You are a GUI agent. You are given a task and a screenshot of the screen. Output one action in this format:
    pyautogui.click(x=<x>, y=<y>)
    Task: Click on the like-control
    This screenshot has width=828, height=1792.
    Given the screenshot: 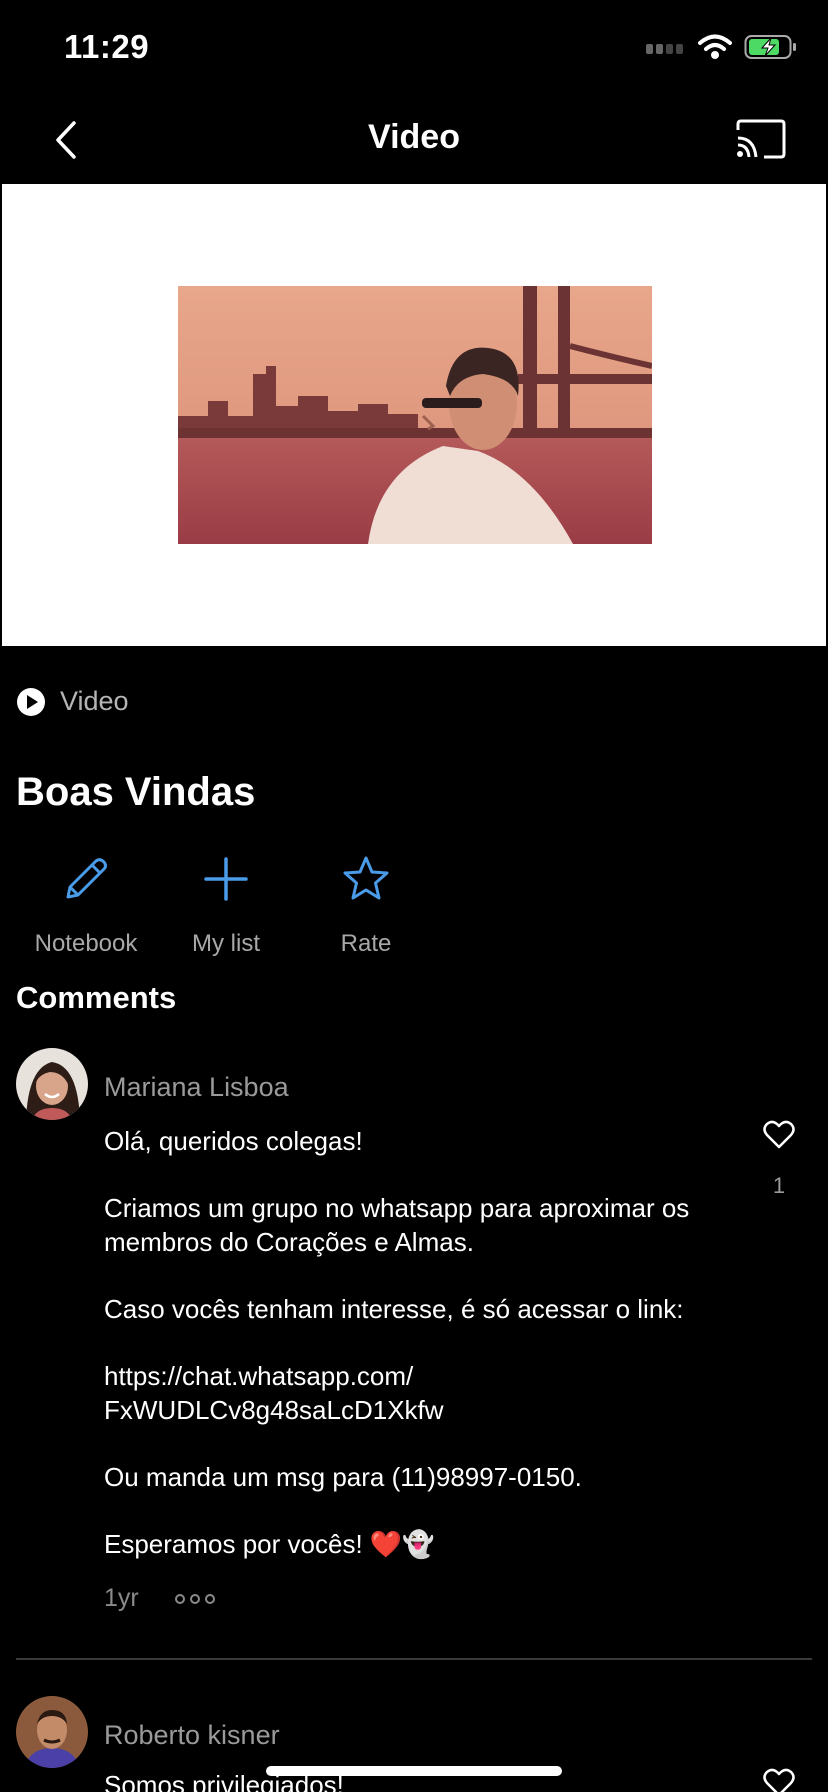 What is the action you would take?
    pyautogui.click(x=779, y=1780)
    